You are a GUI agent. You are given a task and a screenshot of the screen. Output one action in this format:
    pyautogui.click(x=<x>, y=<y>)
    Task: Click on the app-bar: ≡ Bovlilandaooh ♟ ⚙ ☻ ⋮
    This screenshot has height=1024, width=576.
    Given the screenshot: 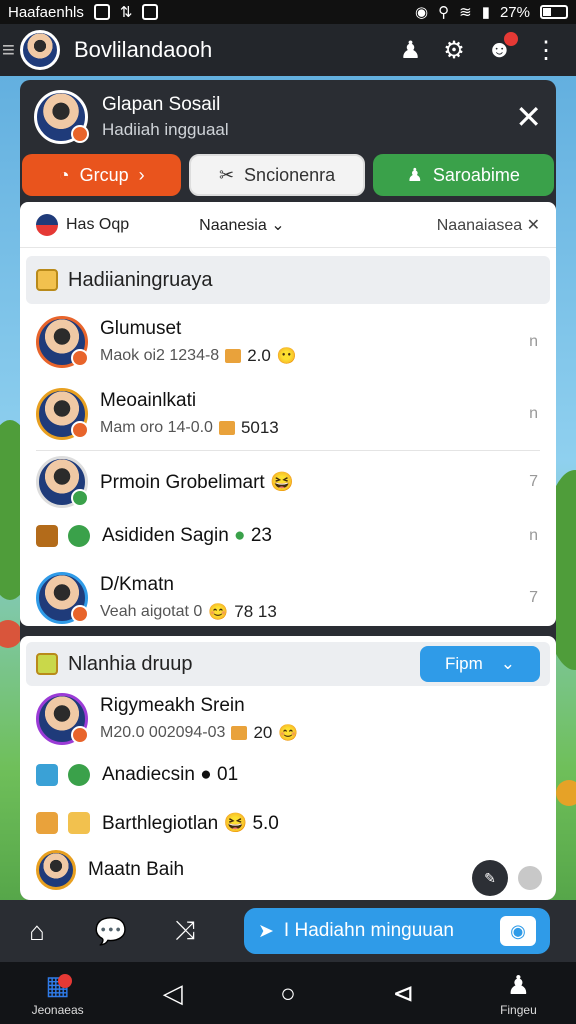 What is the action you would take?
    pyautogui.click(x=288, y=50)
    